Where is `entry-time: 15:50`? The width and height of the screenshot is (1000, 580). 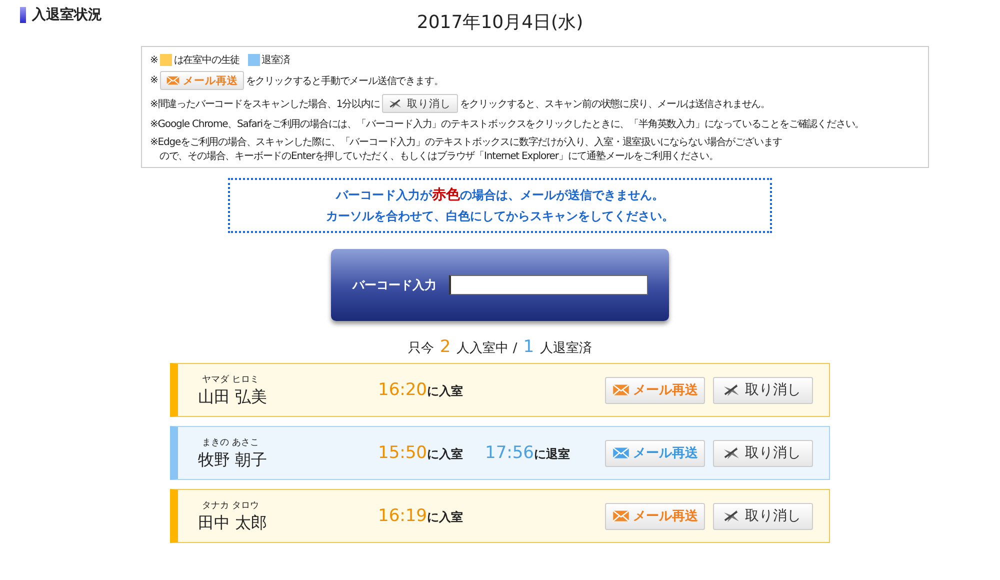 entry-time: 15:50 is located at coordinates (402, 453).